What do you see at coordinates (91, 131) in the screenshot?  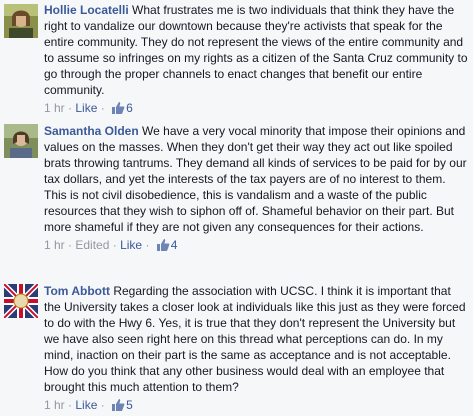 I see `comment-author: Samantha Olden` at bounding box center [91, 131].